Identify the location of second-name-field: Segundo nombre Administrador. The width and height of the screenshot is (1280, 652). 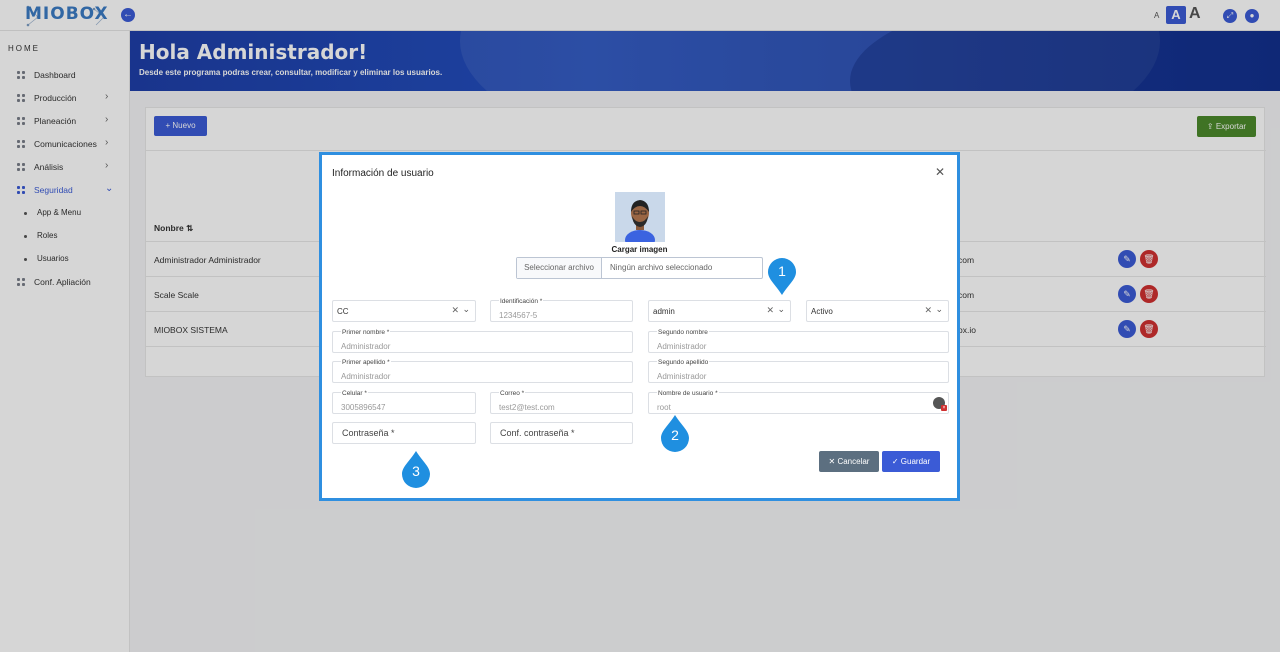
(798, 341).